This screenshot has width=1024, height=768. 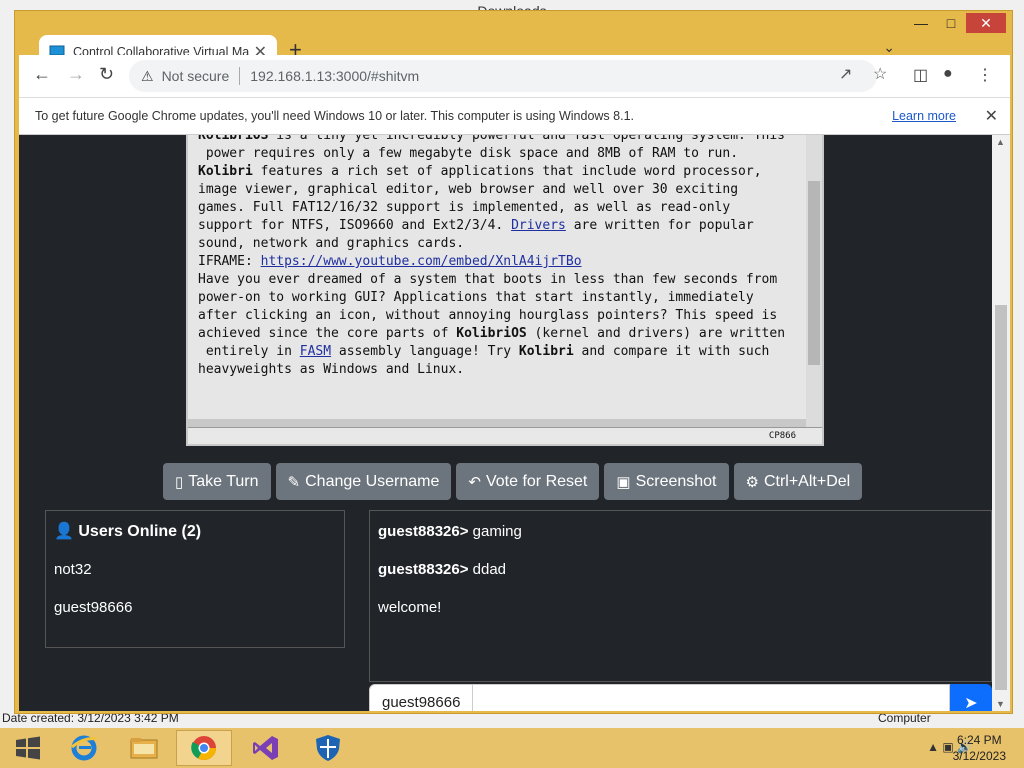 I want to click on vm-scroll-thumb, so click(x=814, y=273).